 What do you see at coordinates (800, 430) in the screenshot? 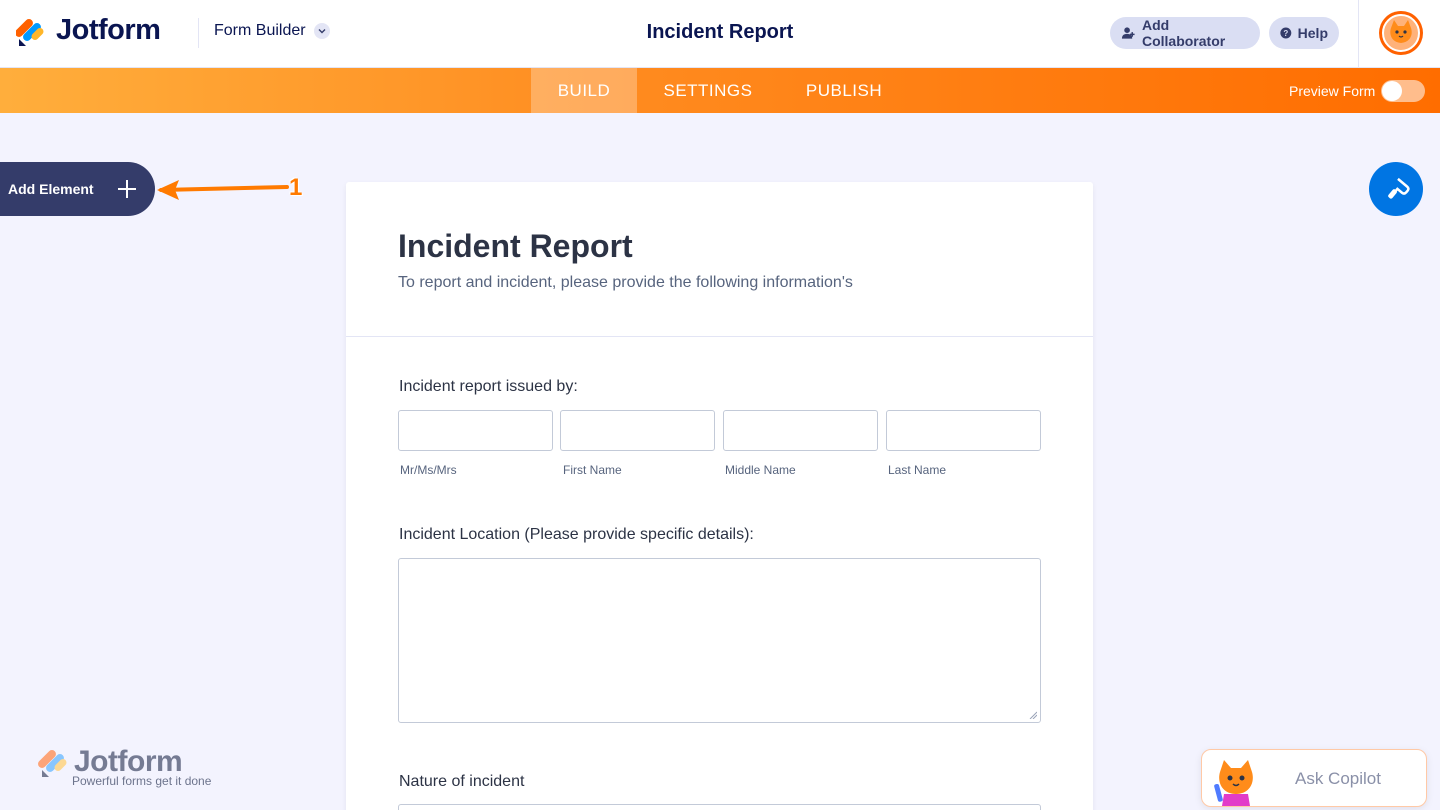
I see `middle-name-input` at bounding box center [800, 430].